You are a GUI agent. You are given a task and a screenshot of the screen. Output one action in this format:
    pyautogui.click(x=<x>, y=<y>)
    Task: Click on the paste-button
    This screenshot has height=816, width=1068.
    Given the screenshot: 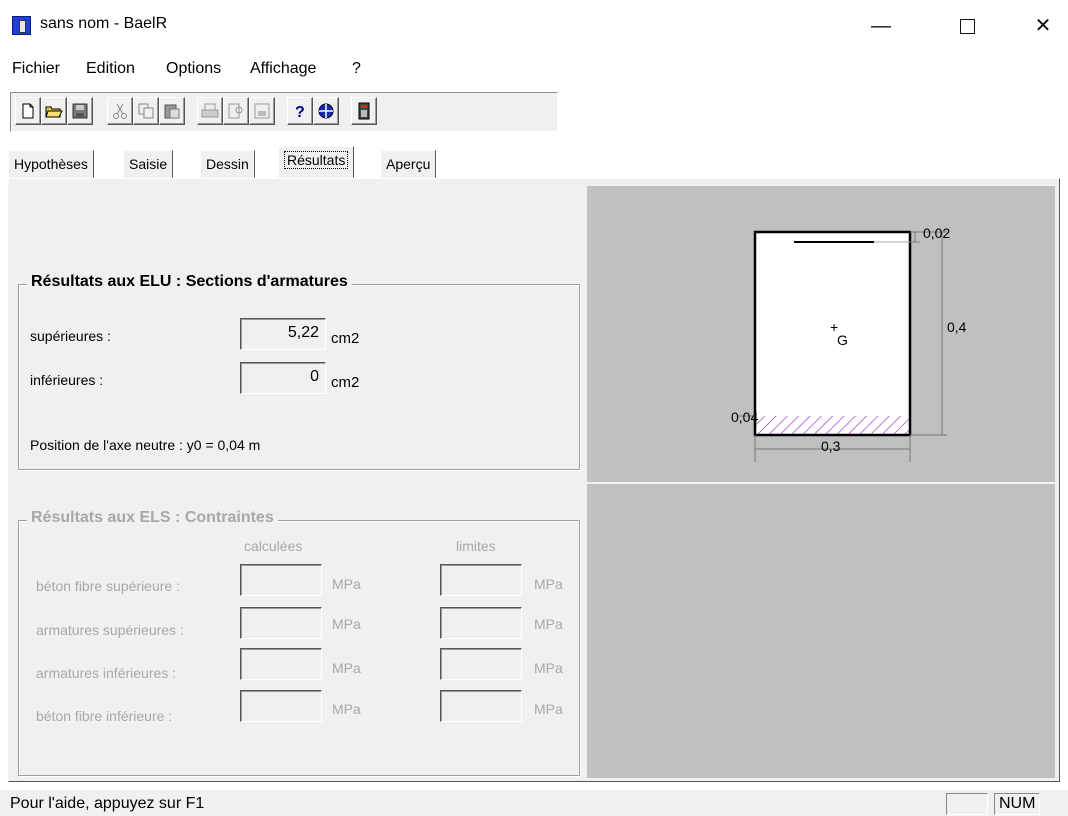 What is the action you would take?
    pyautogui.click(x=172, y=111)
    